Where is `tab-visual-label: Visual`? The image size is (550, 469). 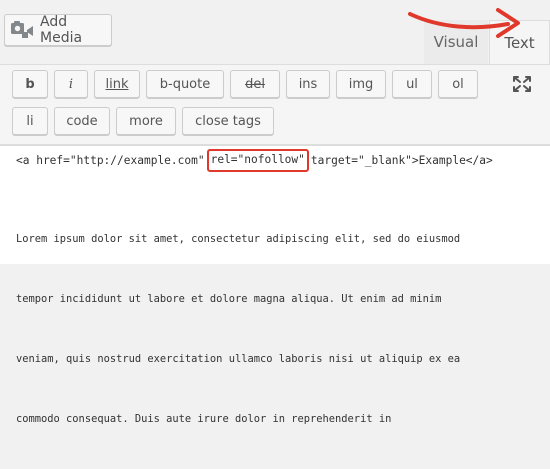
tab-visual-label: Visual is located at coordinates (456, 42).